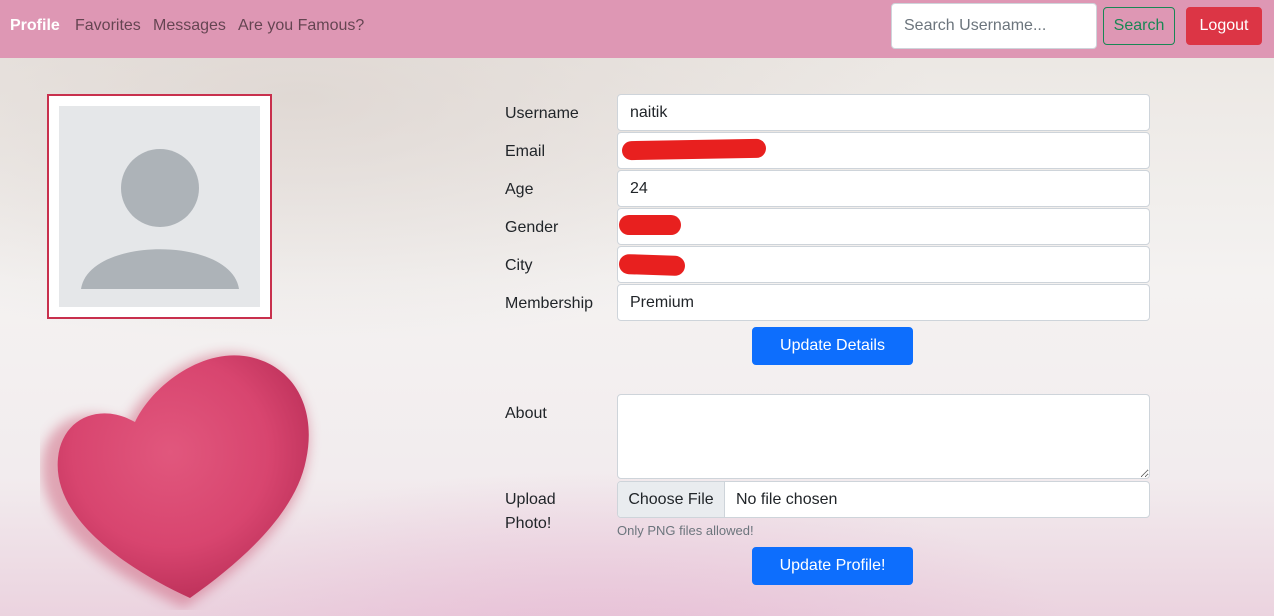  Describe the element at coordinates (549, 303) in the screenshot. I see `membership-label: Membership` at that location.